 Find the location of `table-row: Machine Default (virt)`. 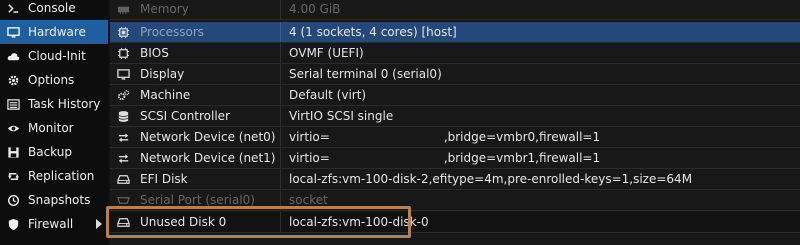

table-row: Machine Default (virt) is located at coordinates (455, 95).